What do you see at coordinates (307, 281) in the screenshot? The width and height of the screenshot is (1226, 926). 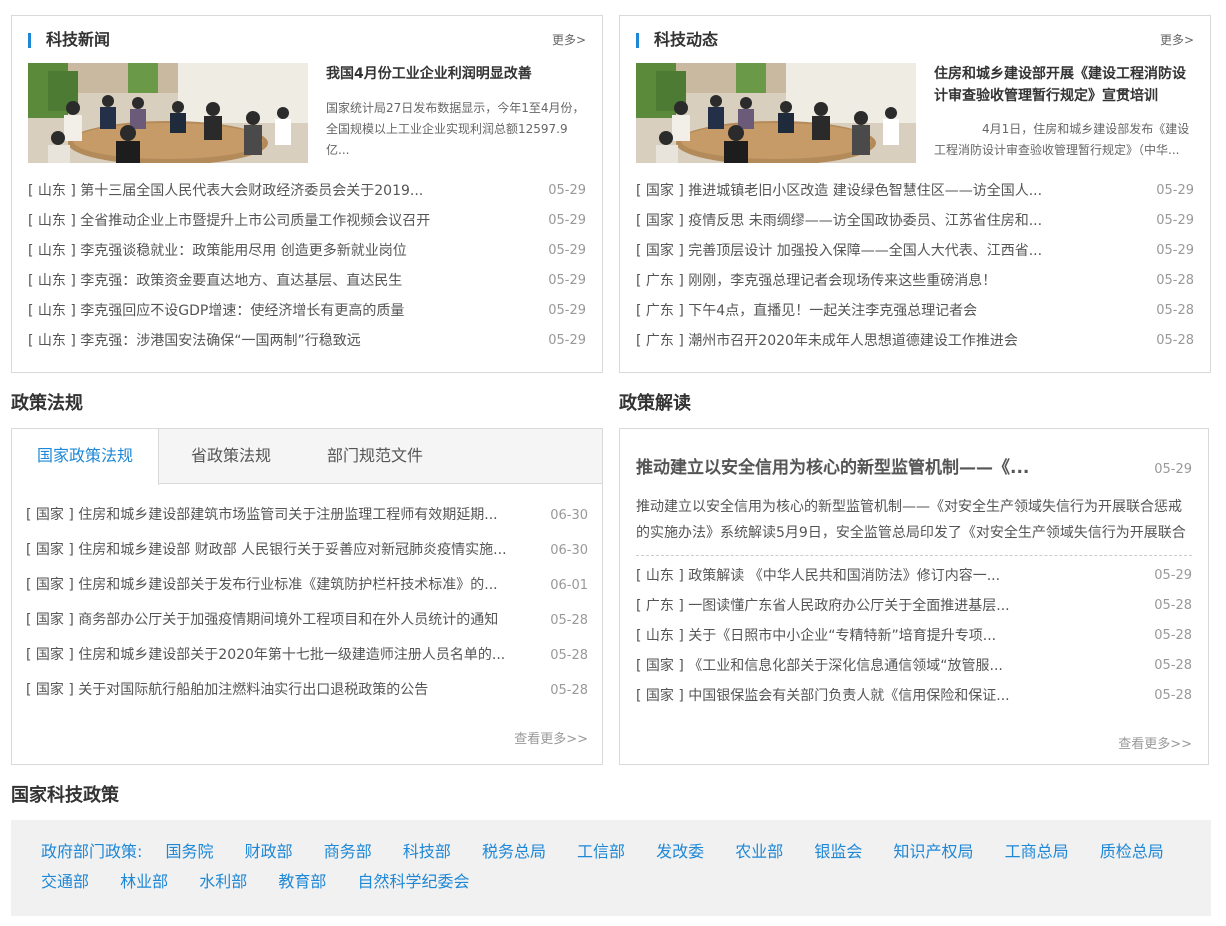 I see `list-item: [ 山东 ] 李克强：政策资金要直达地方、直达基层、直达民生 05-29` at bounding box center [307, 281].